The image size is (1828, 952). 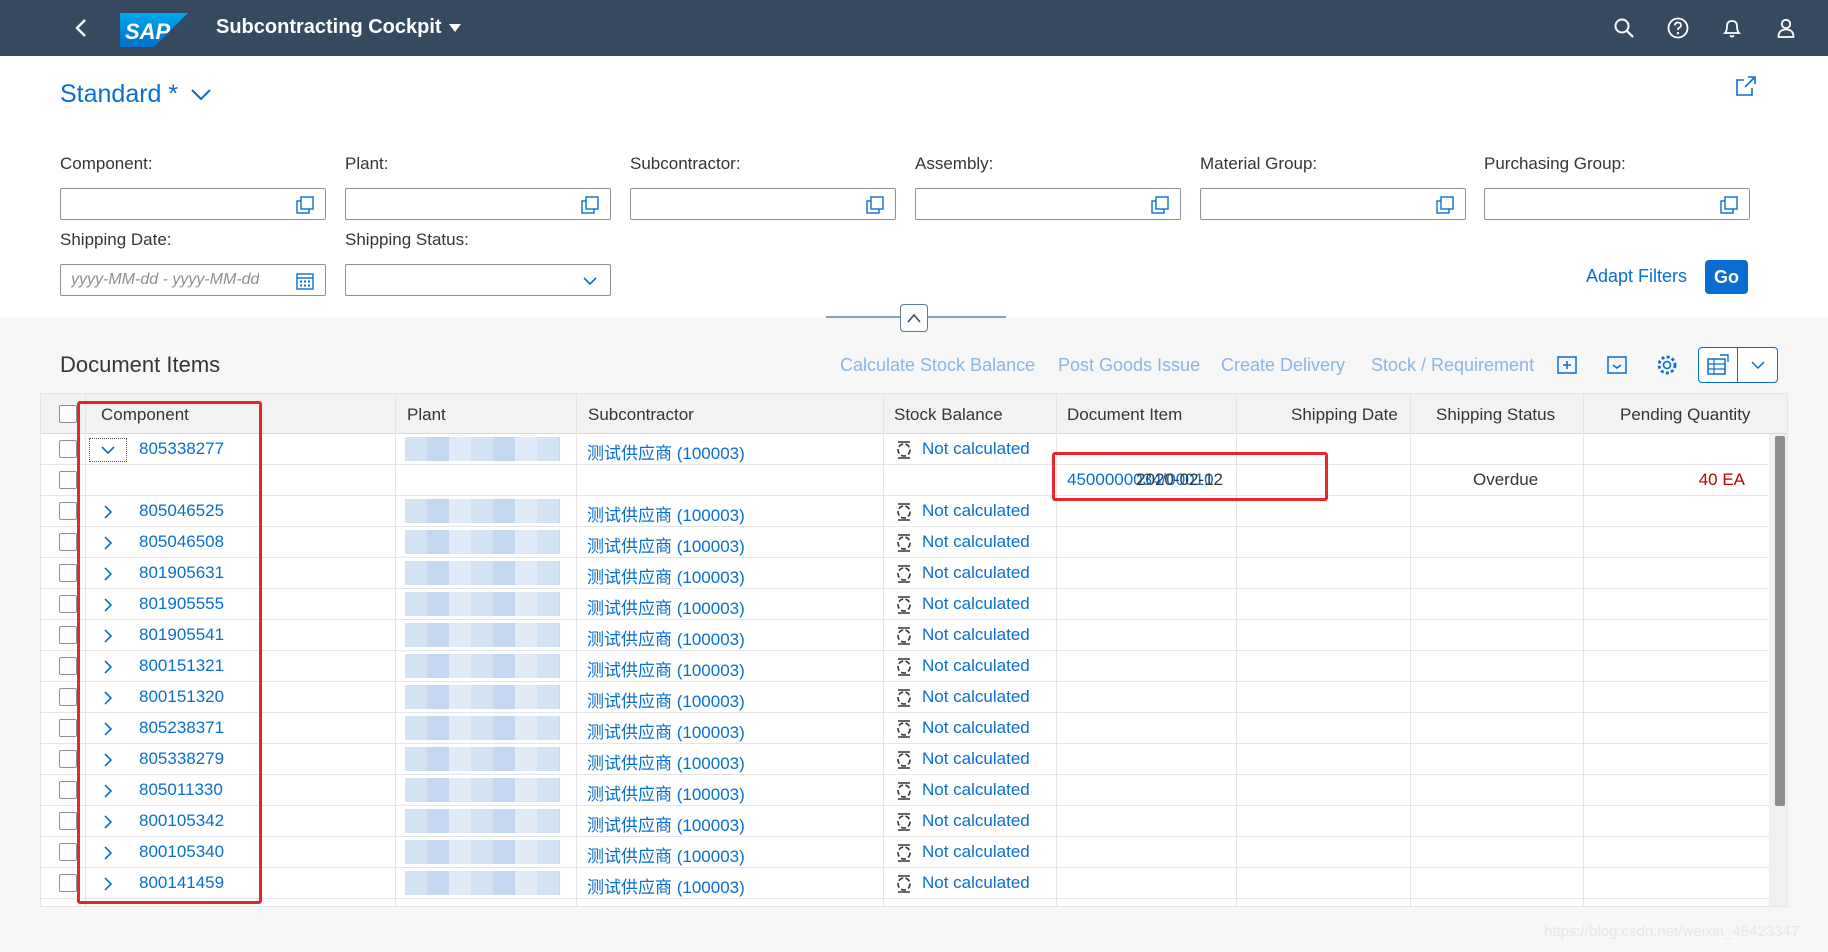 What do you see at coordinates (136, 94) in the screenshot?
I see `variant-selector: Standard *` at bounding box center [136, 94].